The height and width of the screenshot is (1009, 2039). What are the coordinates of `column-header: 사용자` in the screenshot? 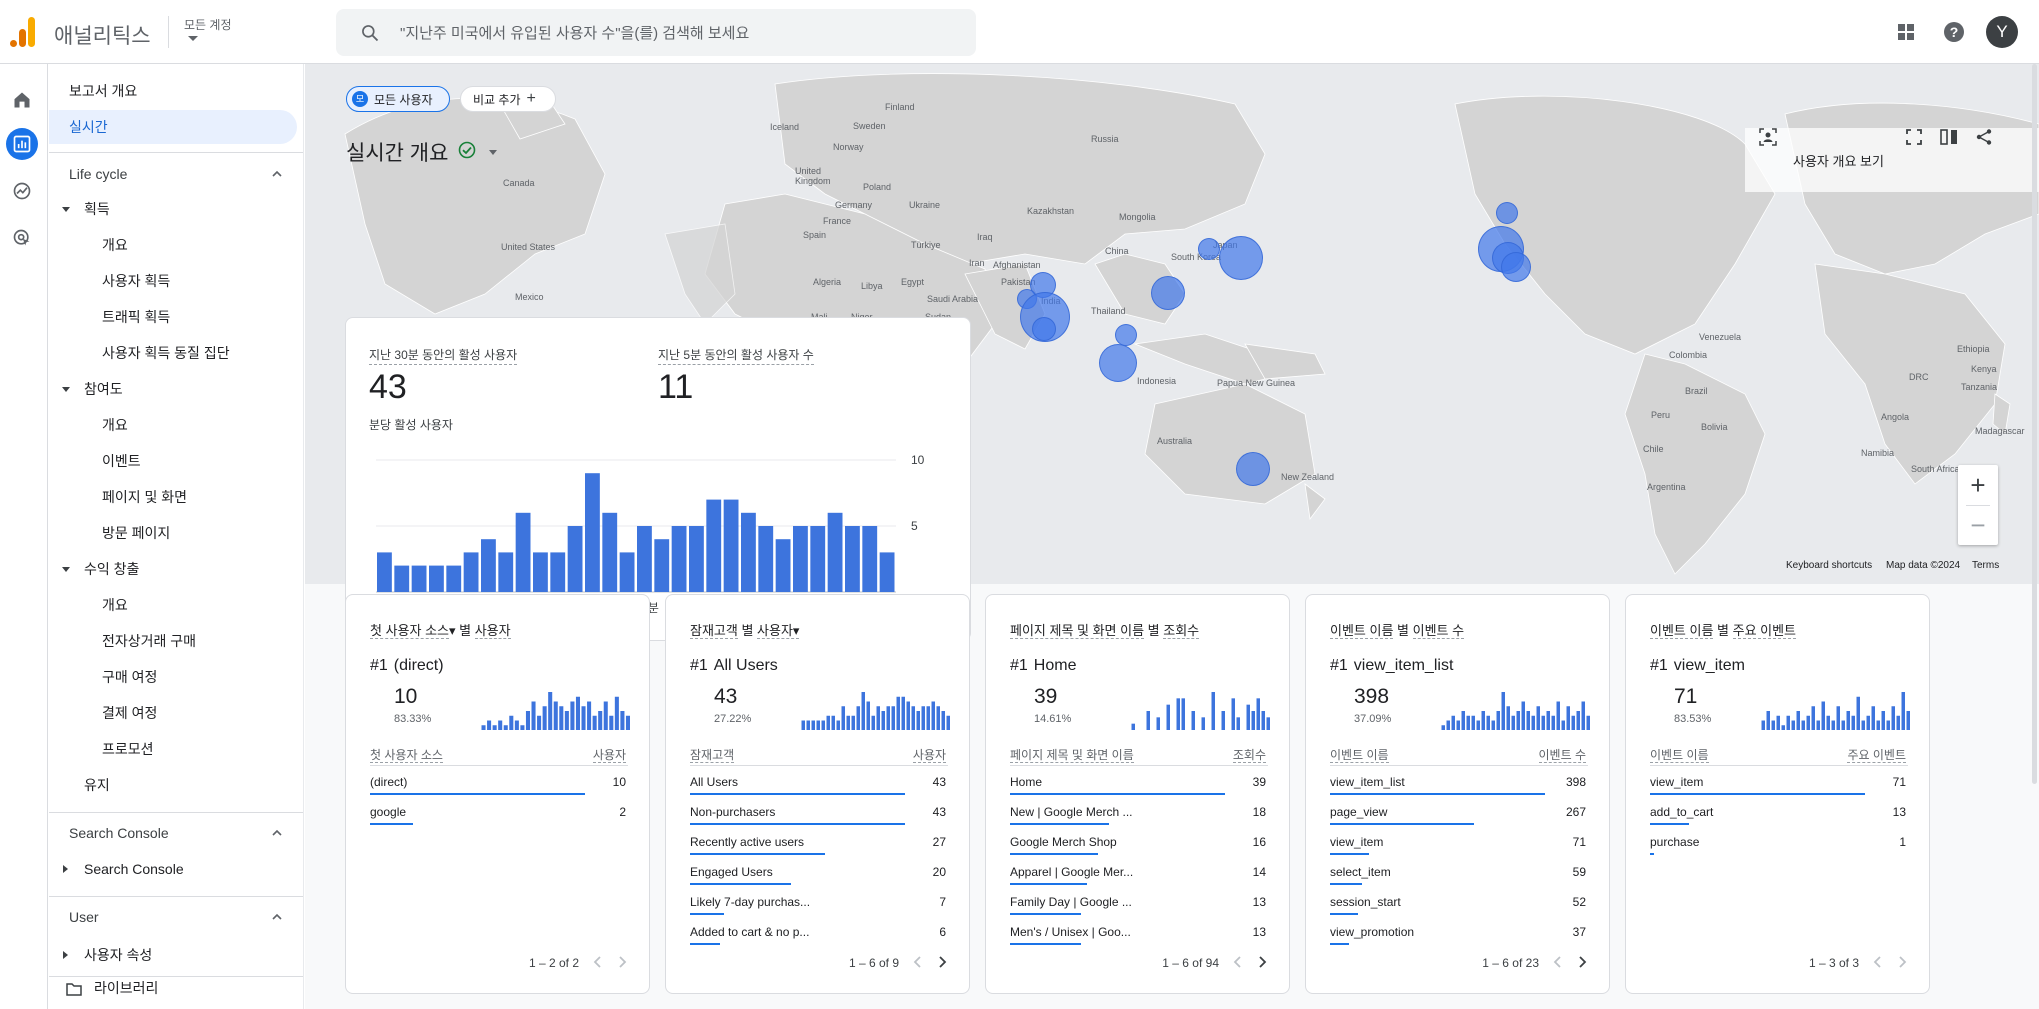 It's located at (609, 754).